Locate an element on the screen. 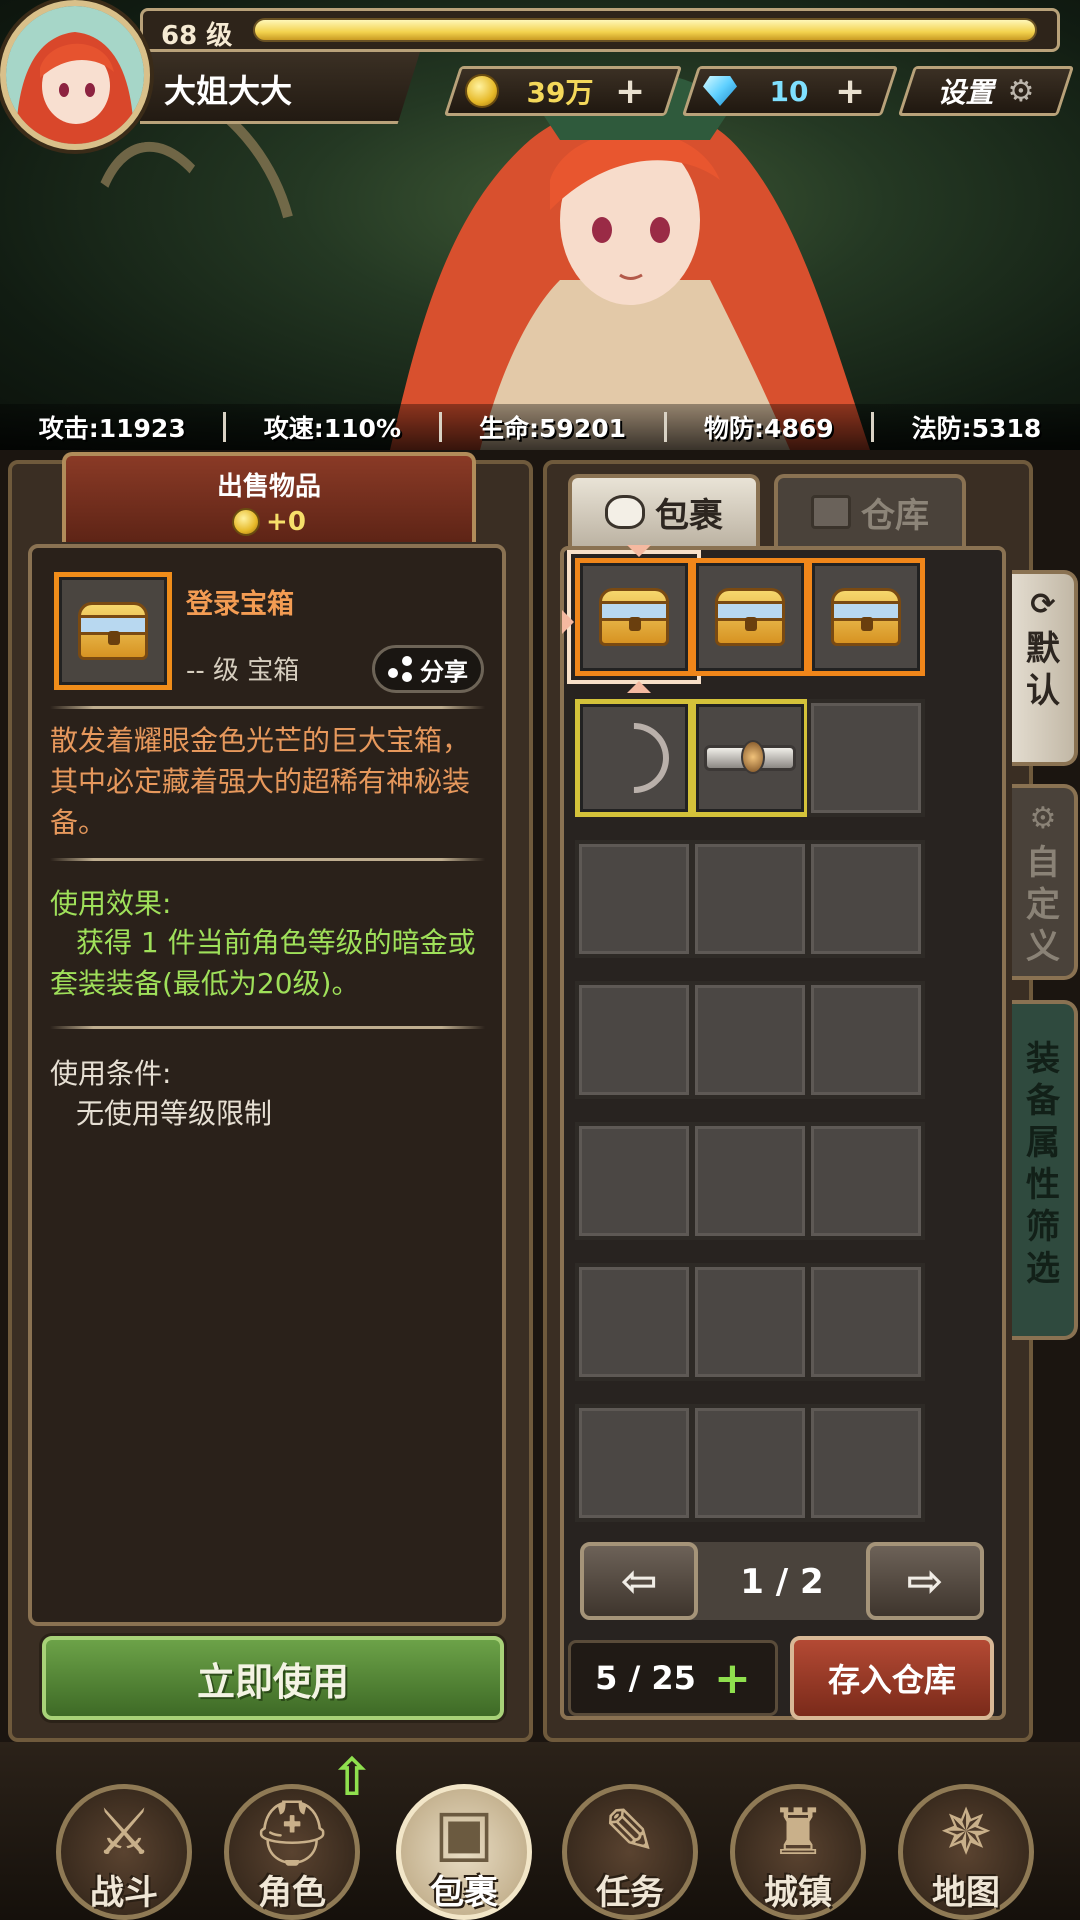 Image resolution: width=1080 pixels, height=1920 pixels. scroll-icon: ✎ is located at coordinates (630, 1833).